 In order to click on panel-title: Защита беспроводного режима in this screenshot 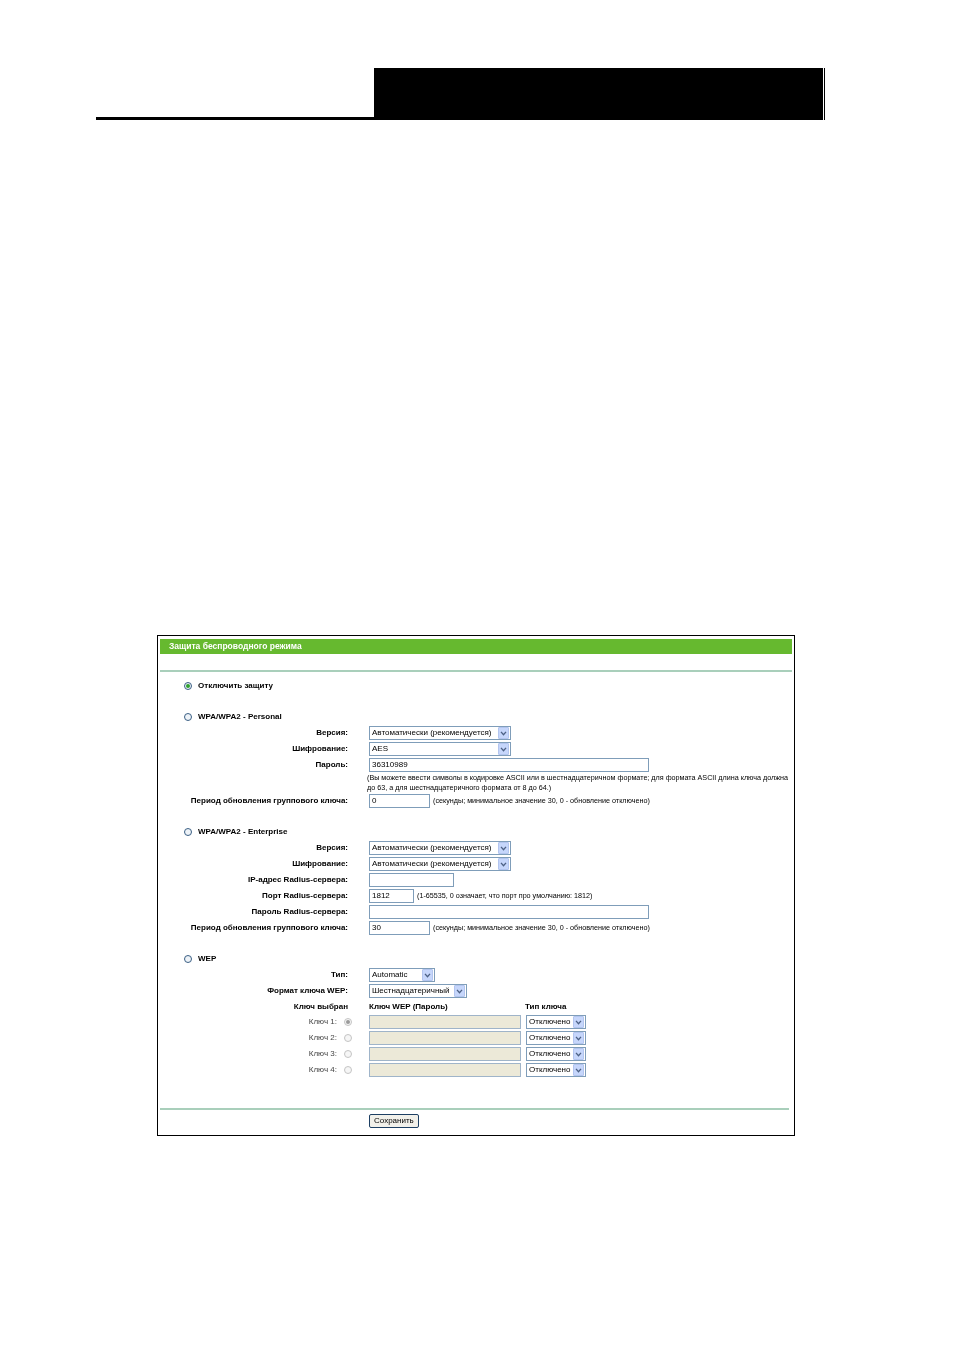, I will do `click(476, 646)`.